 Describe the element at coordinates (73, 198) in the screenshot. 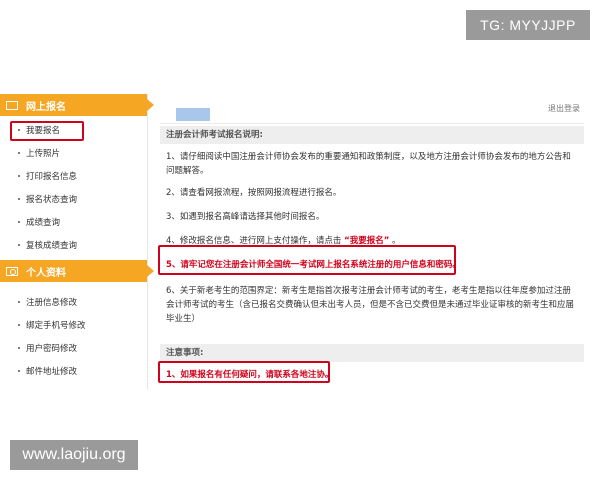

I see `sidebar-item-status-query: 报名状态查询` at that location.